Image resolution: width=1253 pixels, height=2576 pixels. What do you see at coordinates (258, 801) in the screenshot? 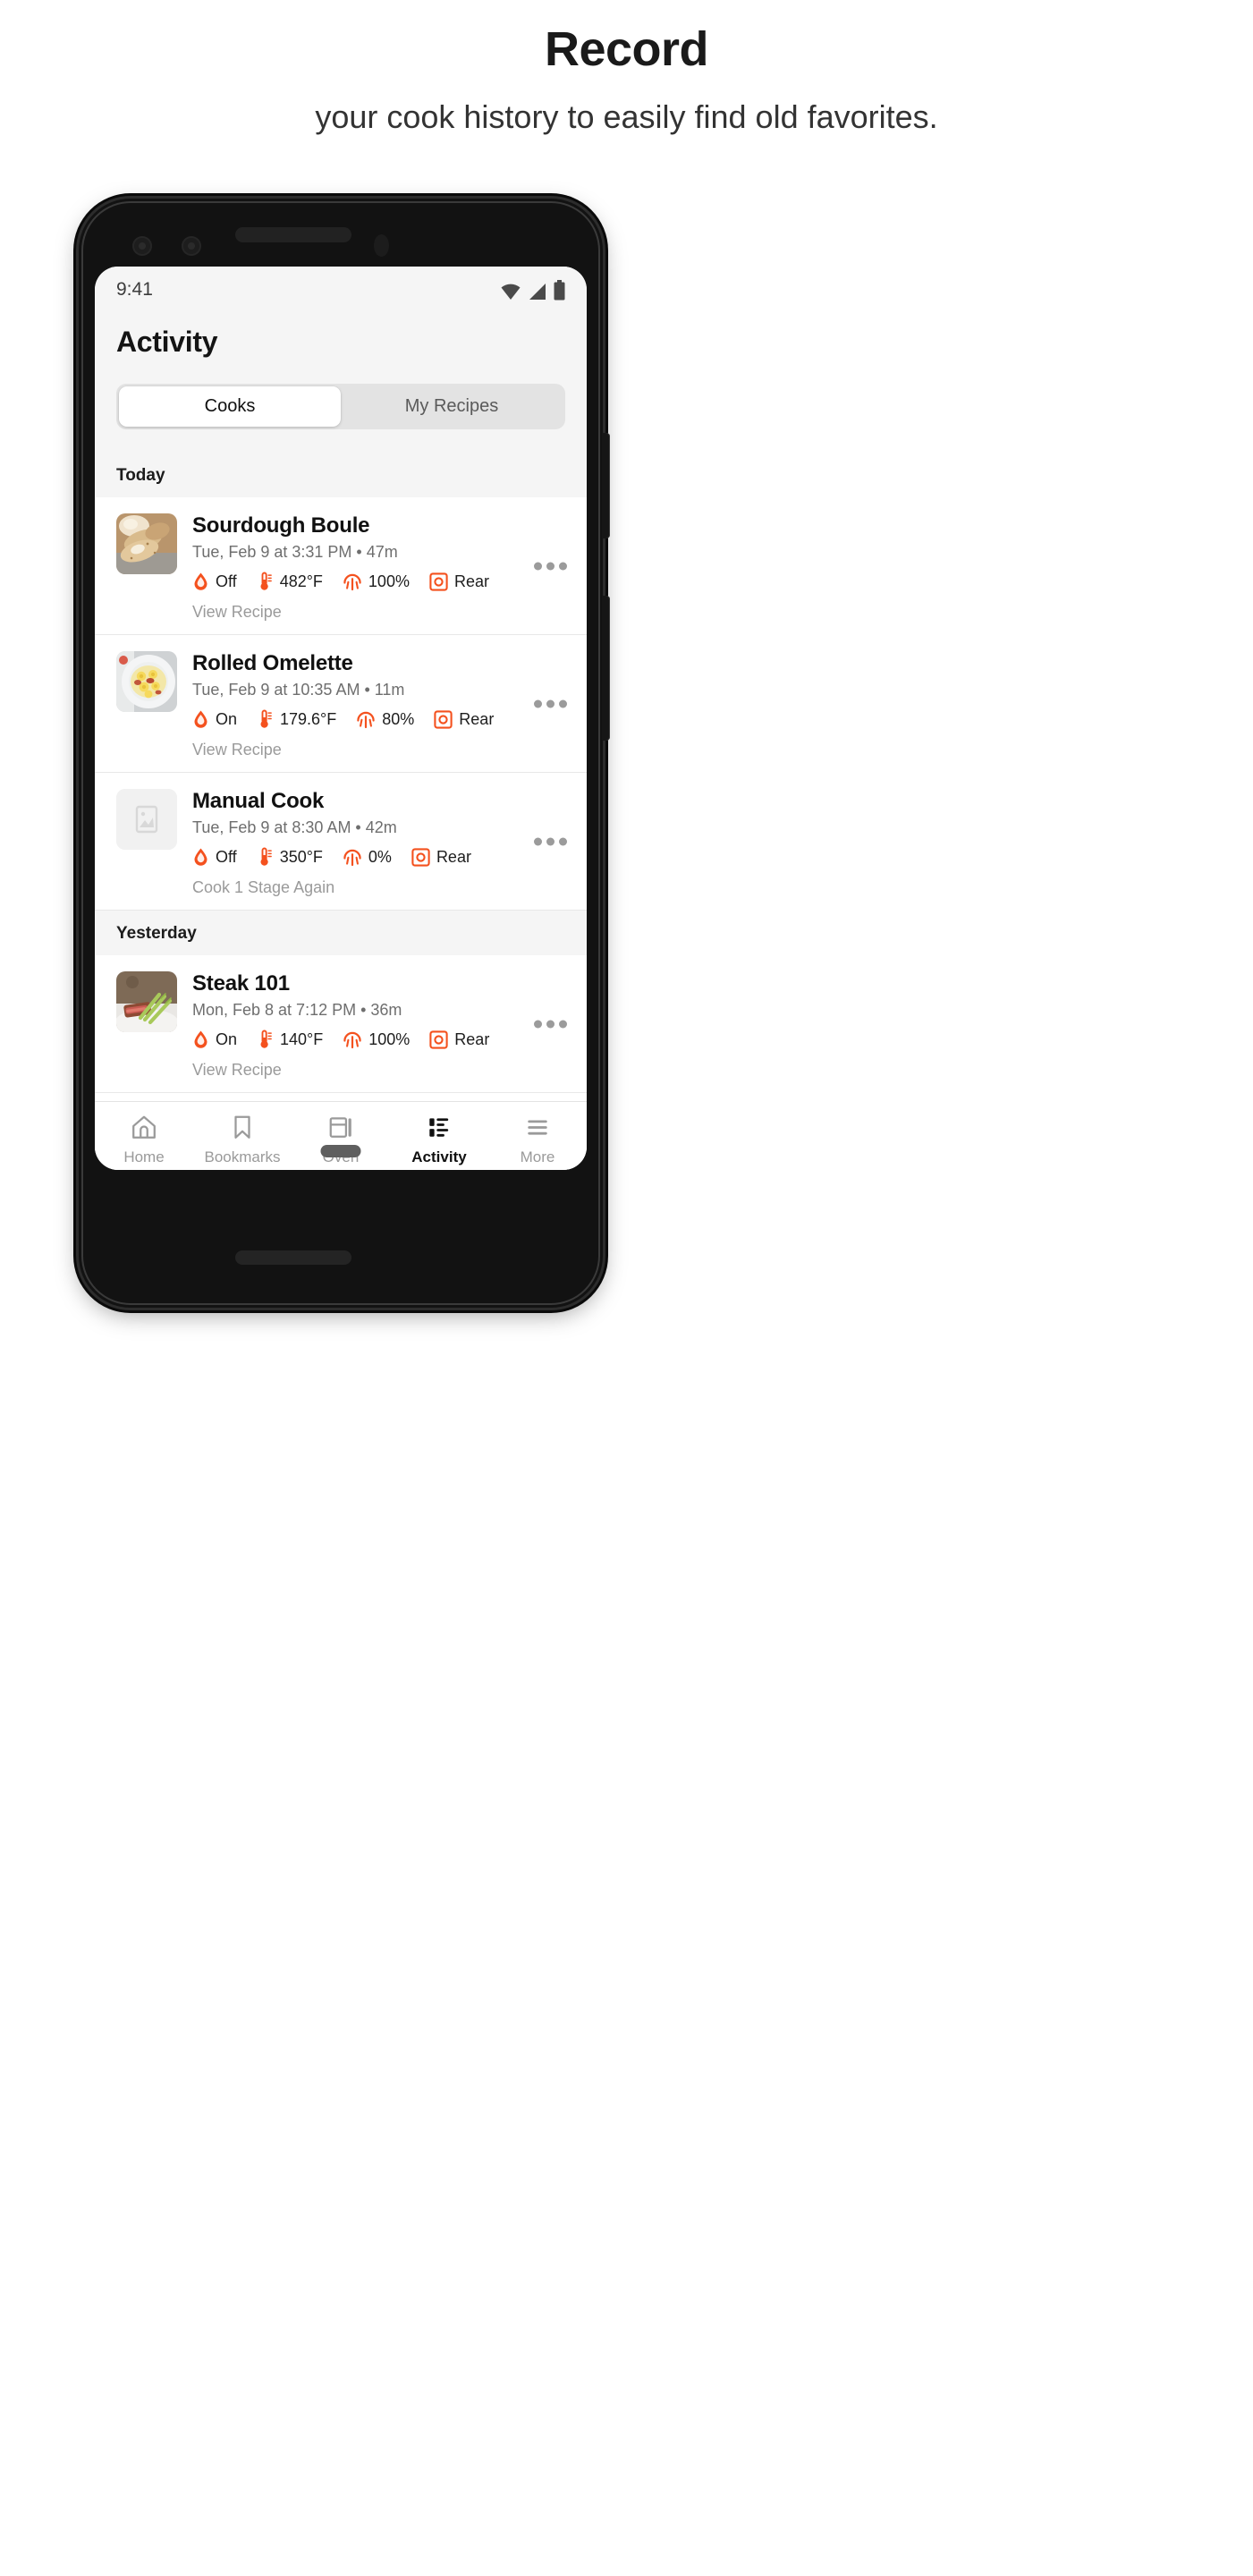
I see `cook-title: Manual Cook` at bounding box center [258, 801].